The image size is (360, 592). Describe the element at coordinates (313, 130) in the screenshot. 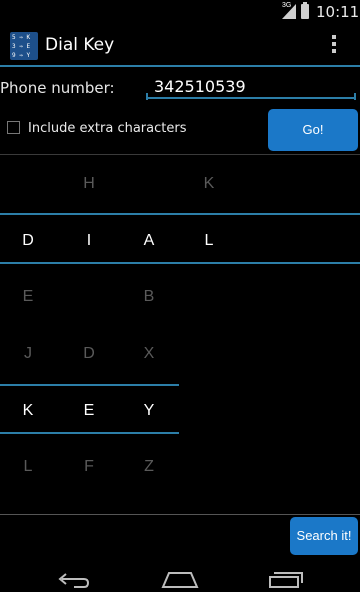

I see `go-button: Go!` at that location.